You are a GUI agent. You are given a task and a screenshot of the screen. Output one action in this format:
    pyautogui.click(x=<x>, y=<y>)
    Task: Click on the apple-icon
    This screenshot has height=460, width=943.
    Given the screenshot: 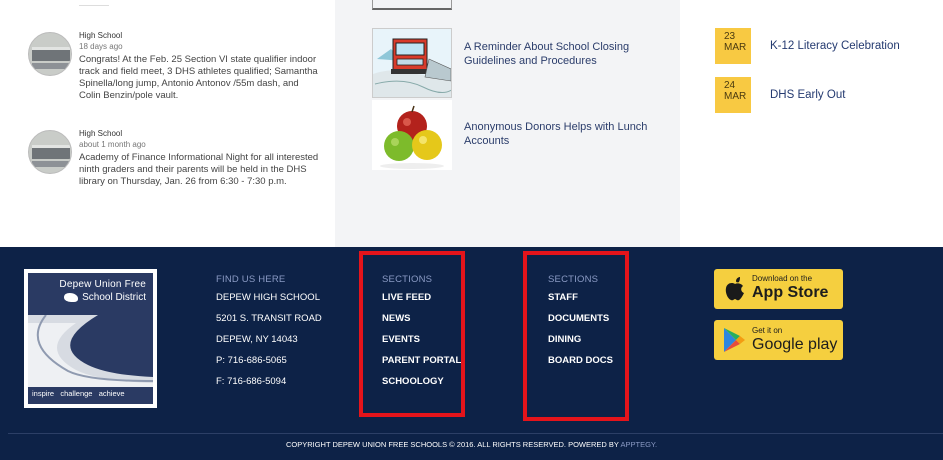 What is the action you would take?
    pyautogui.click(x=734, y=289)
    